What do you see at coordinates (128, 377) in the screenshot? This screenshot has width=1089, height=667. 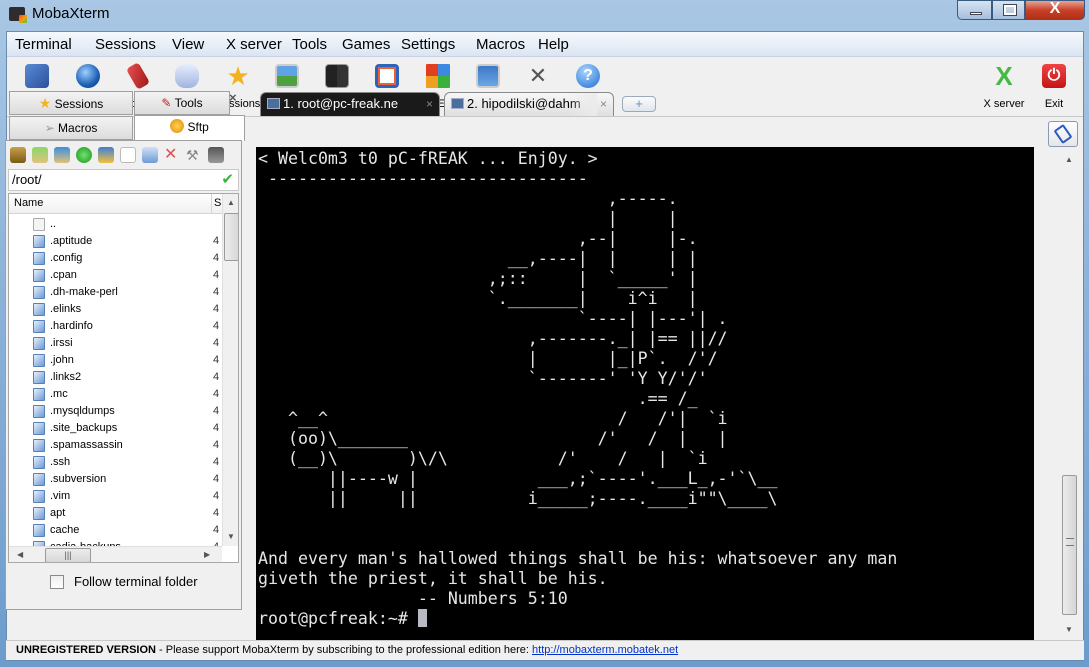 I see `file-list-row: .links2 4` at bounding box center [128, 377].